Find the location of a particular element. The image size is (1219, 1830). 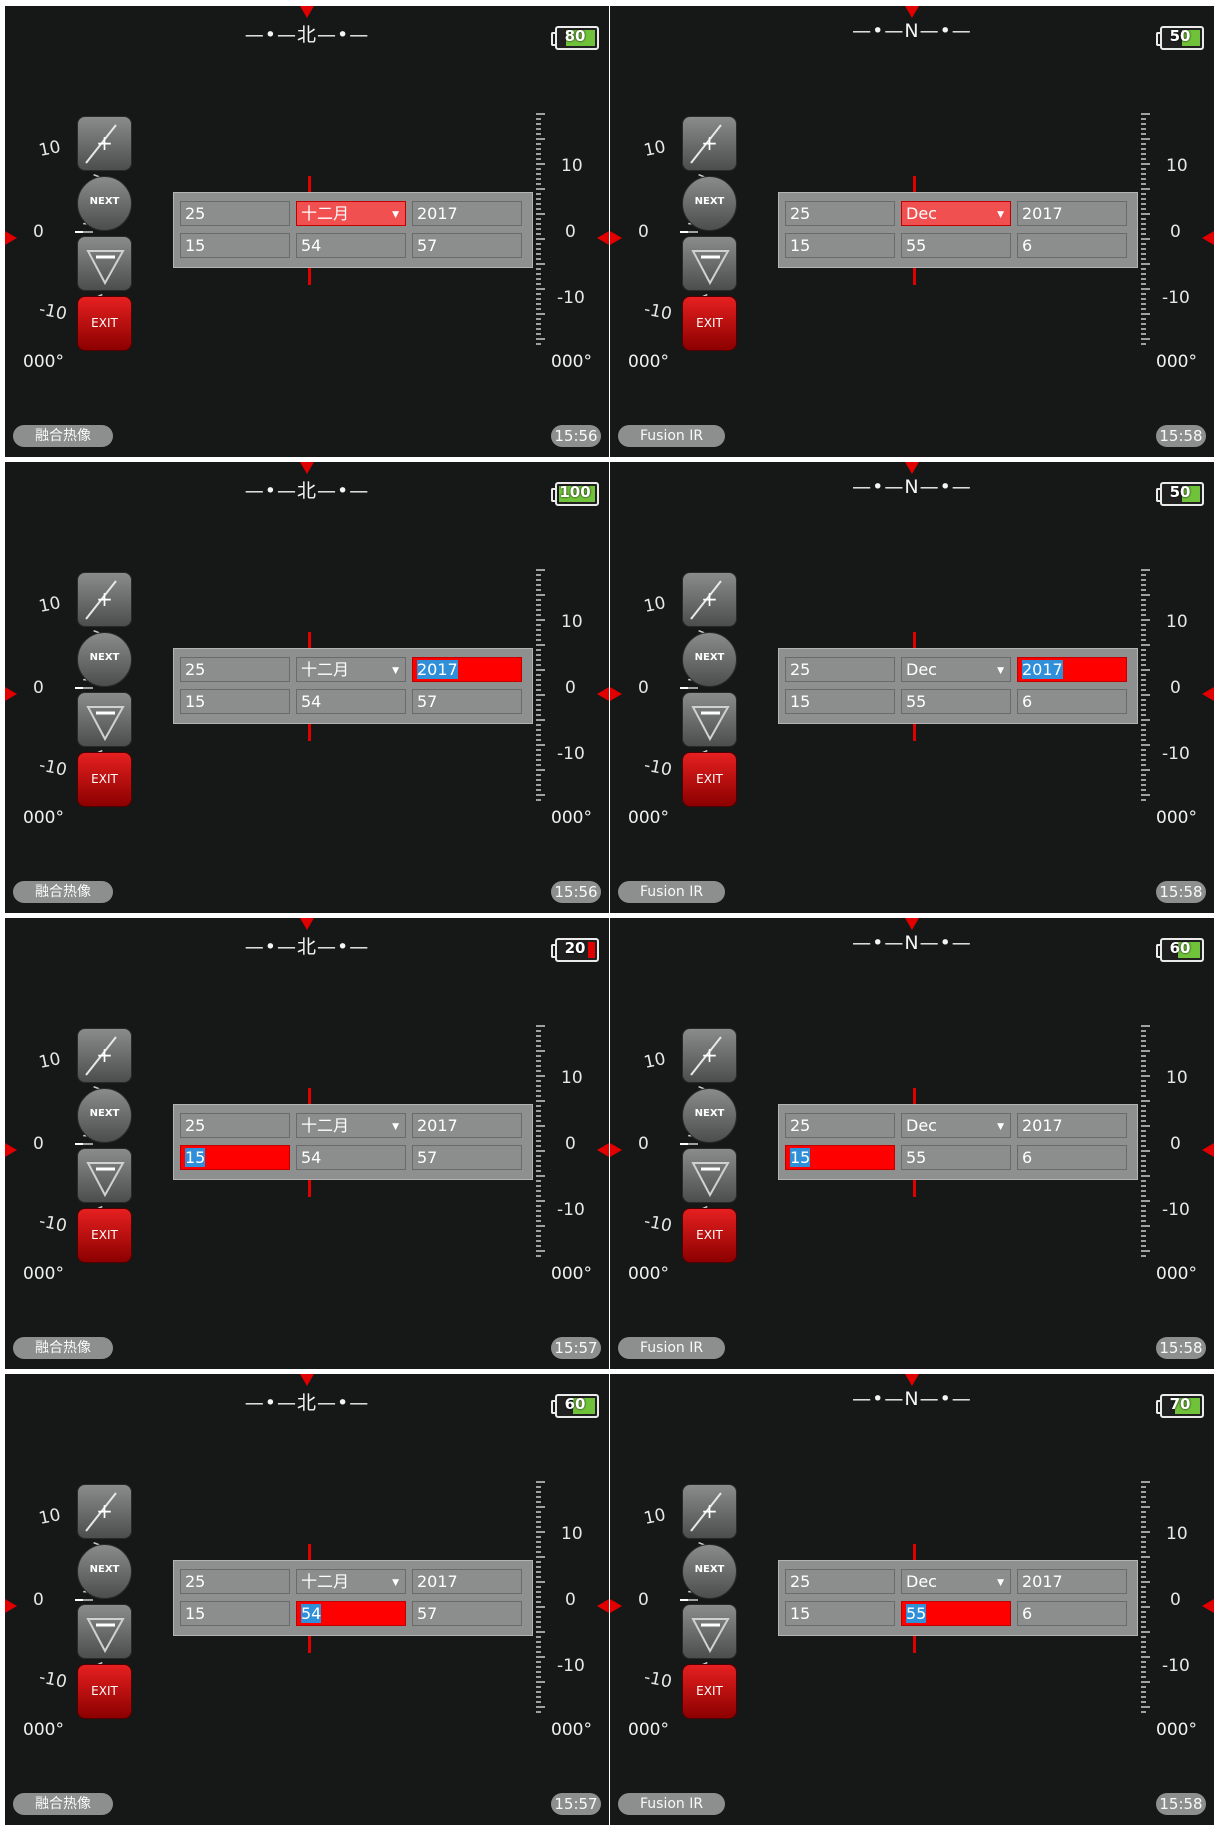

left-level-marker-icon is located at coordinates (11, 1606).